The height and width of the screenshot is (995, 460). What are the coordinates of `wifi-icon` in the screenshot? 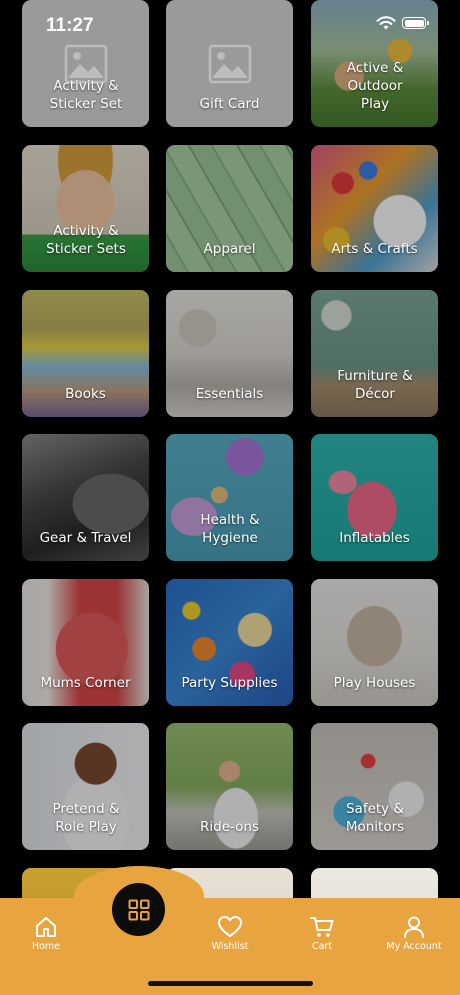 It's located at (386, 23).